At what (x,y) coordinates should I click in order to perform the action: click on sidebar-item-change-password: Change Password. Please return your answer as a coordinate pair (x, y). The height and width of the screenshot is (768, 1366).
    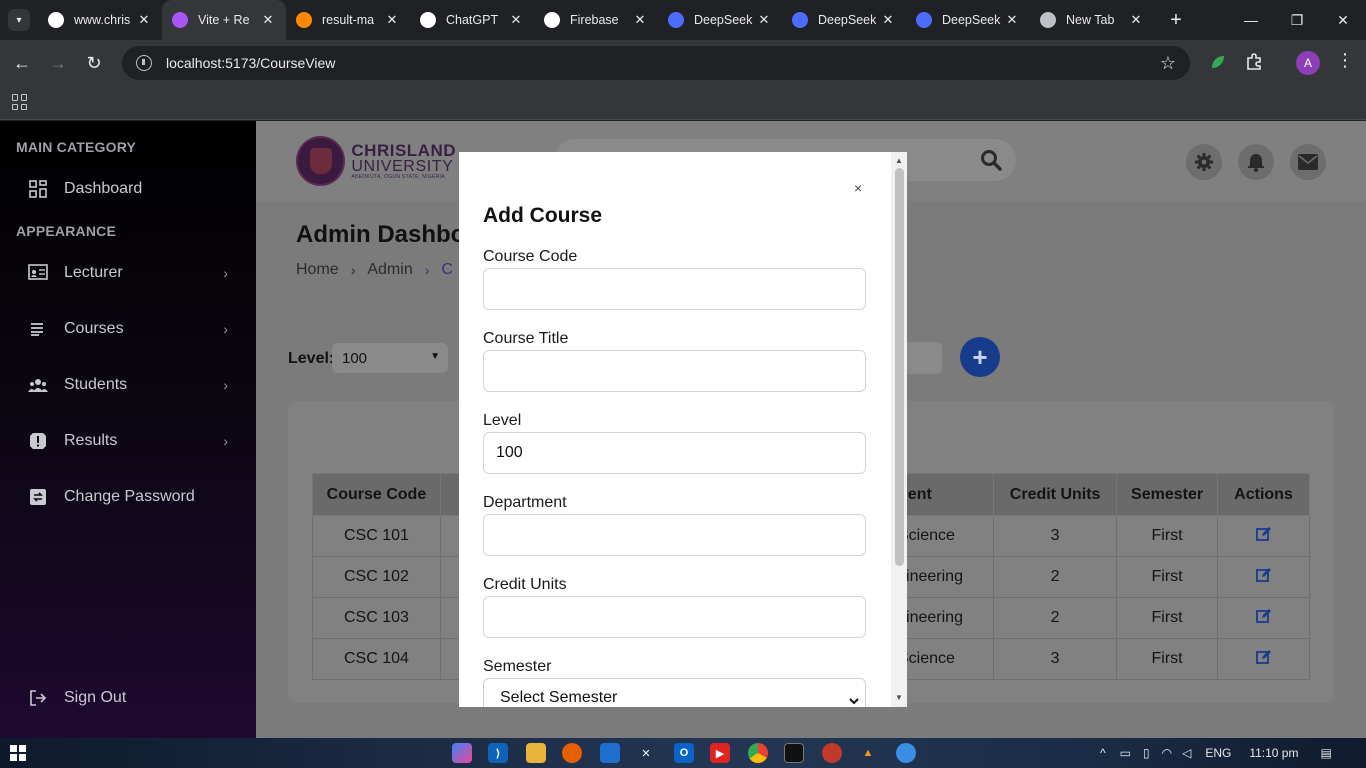
    Looking at the image, I should click on (128, 497).